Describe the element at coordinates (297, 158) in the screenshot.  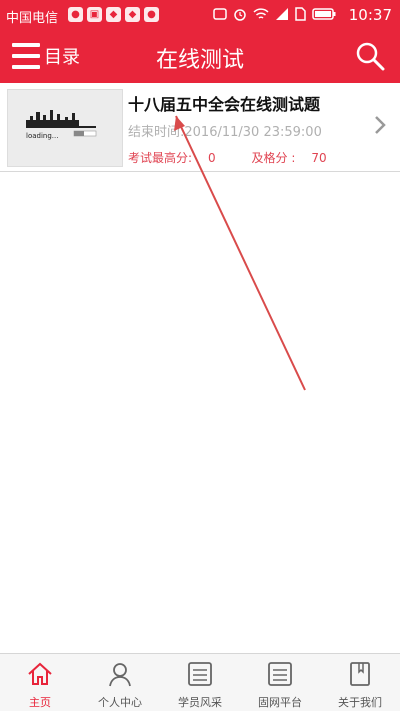
I see `pass-score: 及格分 : 70` at that location.